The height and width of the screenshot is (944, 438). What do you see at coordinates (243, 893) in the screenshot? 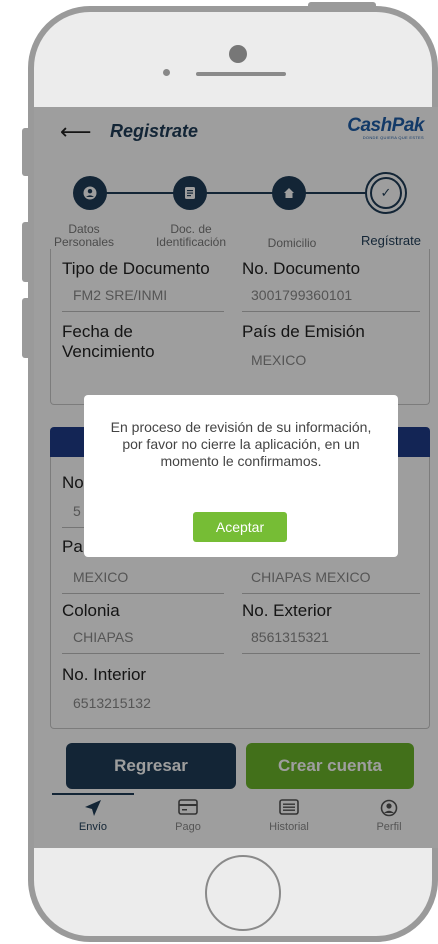
I see `home-button` at bounding box center [243, 893].